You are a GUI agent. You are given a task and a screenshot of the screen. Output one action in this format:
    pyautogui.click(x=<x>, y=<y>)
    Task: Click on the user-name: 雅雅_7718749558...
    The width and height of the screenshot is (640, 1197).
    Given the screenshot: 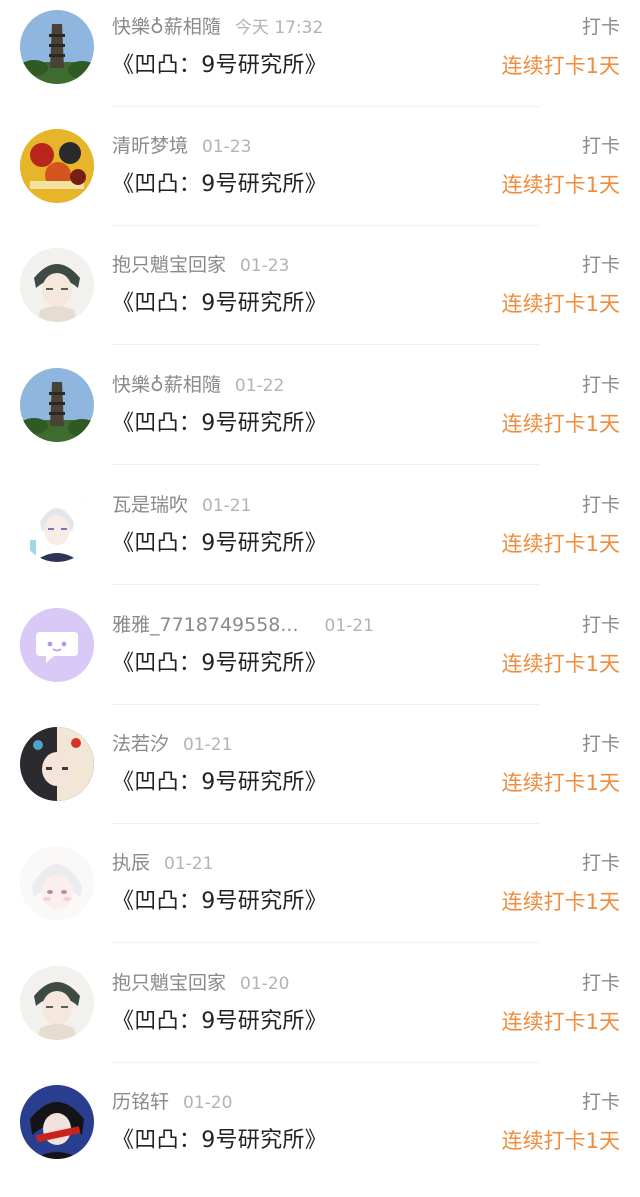 What is the action you would take?
    pyautogui.click(x=205, y=625)
    